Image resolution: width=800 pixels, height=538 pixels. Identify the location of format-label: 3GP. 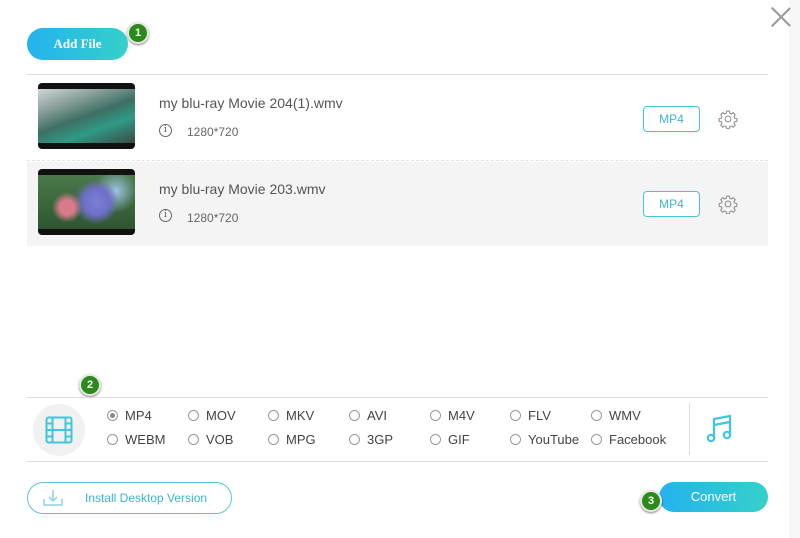
(380, 439).